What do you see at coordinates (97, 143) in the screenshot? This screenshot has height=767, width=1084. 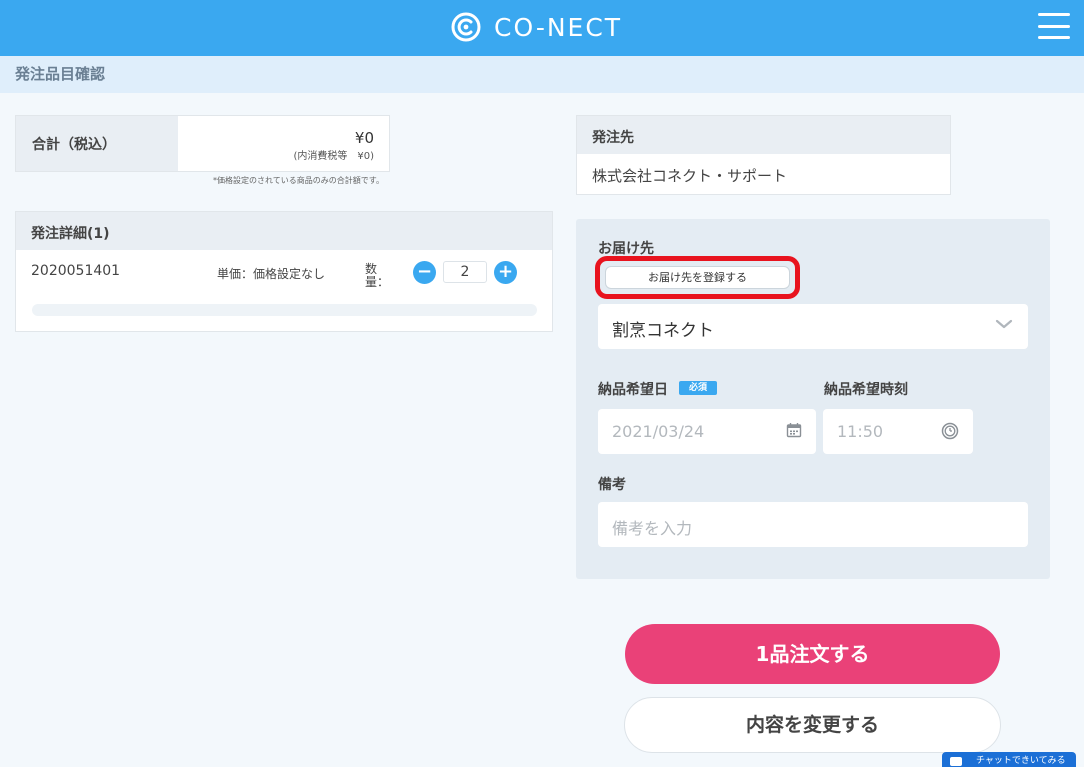 I see `total-label: 合計（税込）` at bounding box center [97, 143].